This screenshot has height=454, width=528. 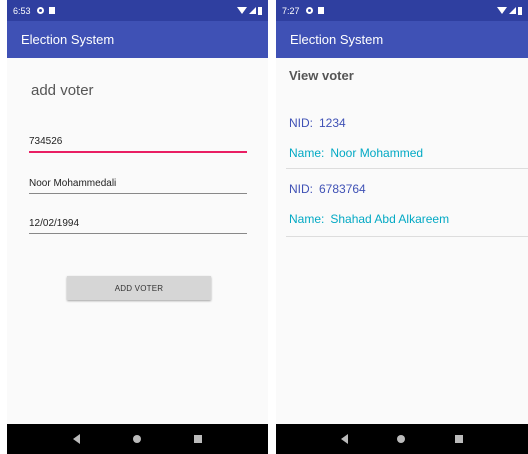 I want to click on name-value: Noor Mohammed, so click(x=377, y=153).